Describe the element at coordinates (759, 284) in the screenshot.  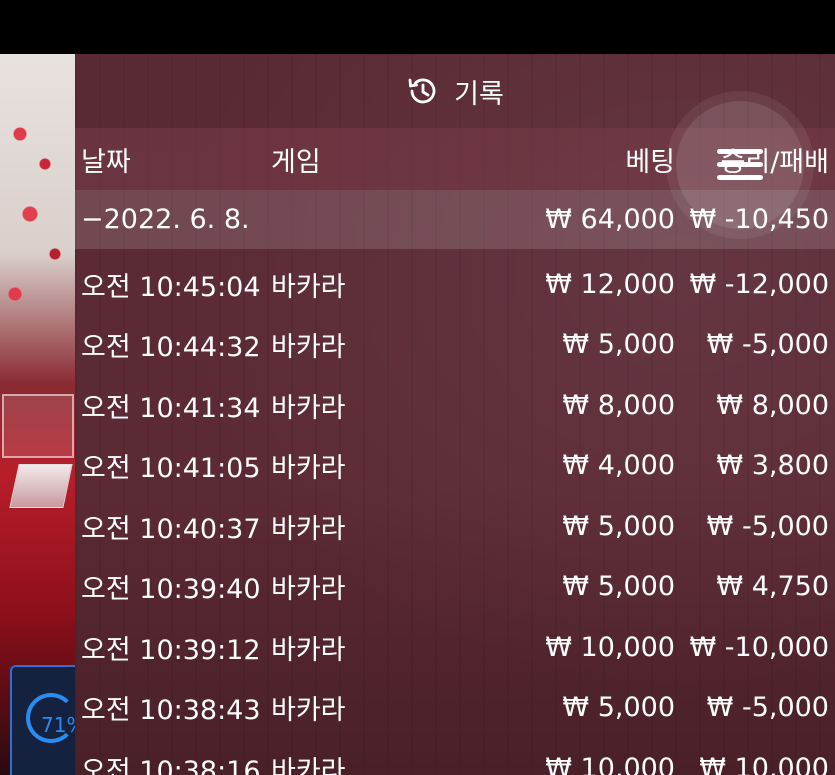
I see `row-result: ₩ -12,000` at that location.